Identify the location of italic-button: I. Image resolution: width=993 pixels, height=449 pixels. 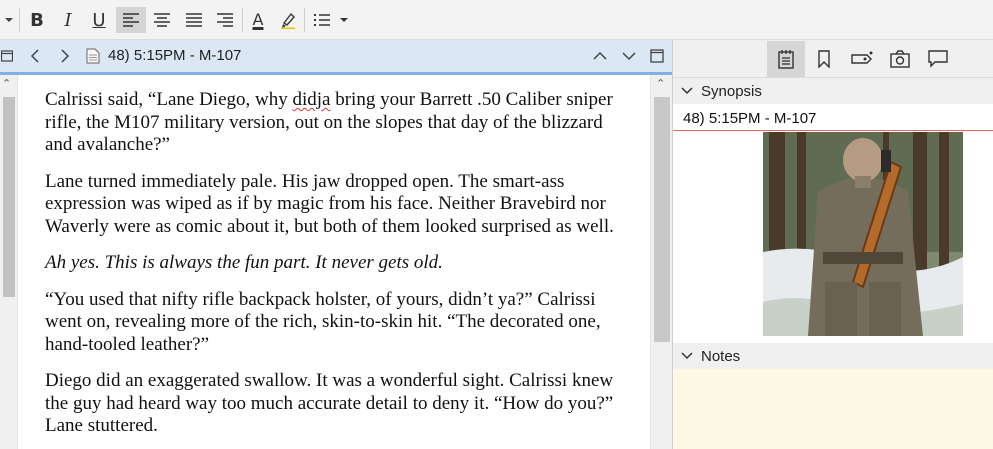
(68, 20).